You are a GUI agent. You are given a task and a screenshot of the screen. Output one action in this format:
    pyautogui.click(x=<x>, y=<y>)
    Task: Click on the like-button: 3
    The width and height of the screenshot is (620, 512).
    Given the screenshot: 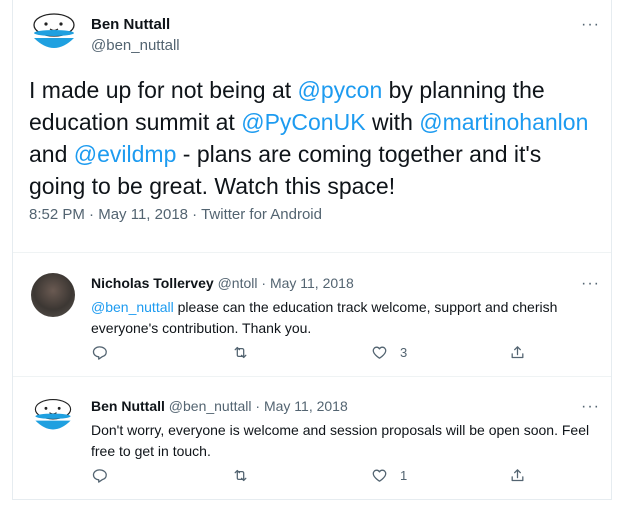 What is the action you would take?
    pyautogui.click(x=389, y=352)
    